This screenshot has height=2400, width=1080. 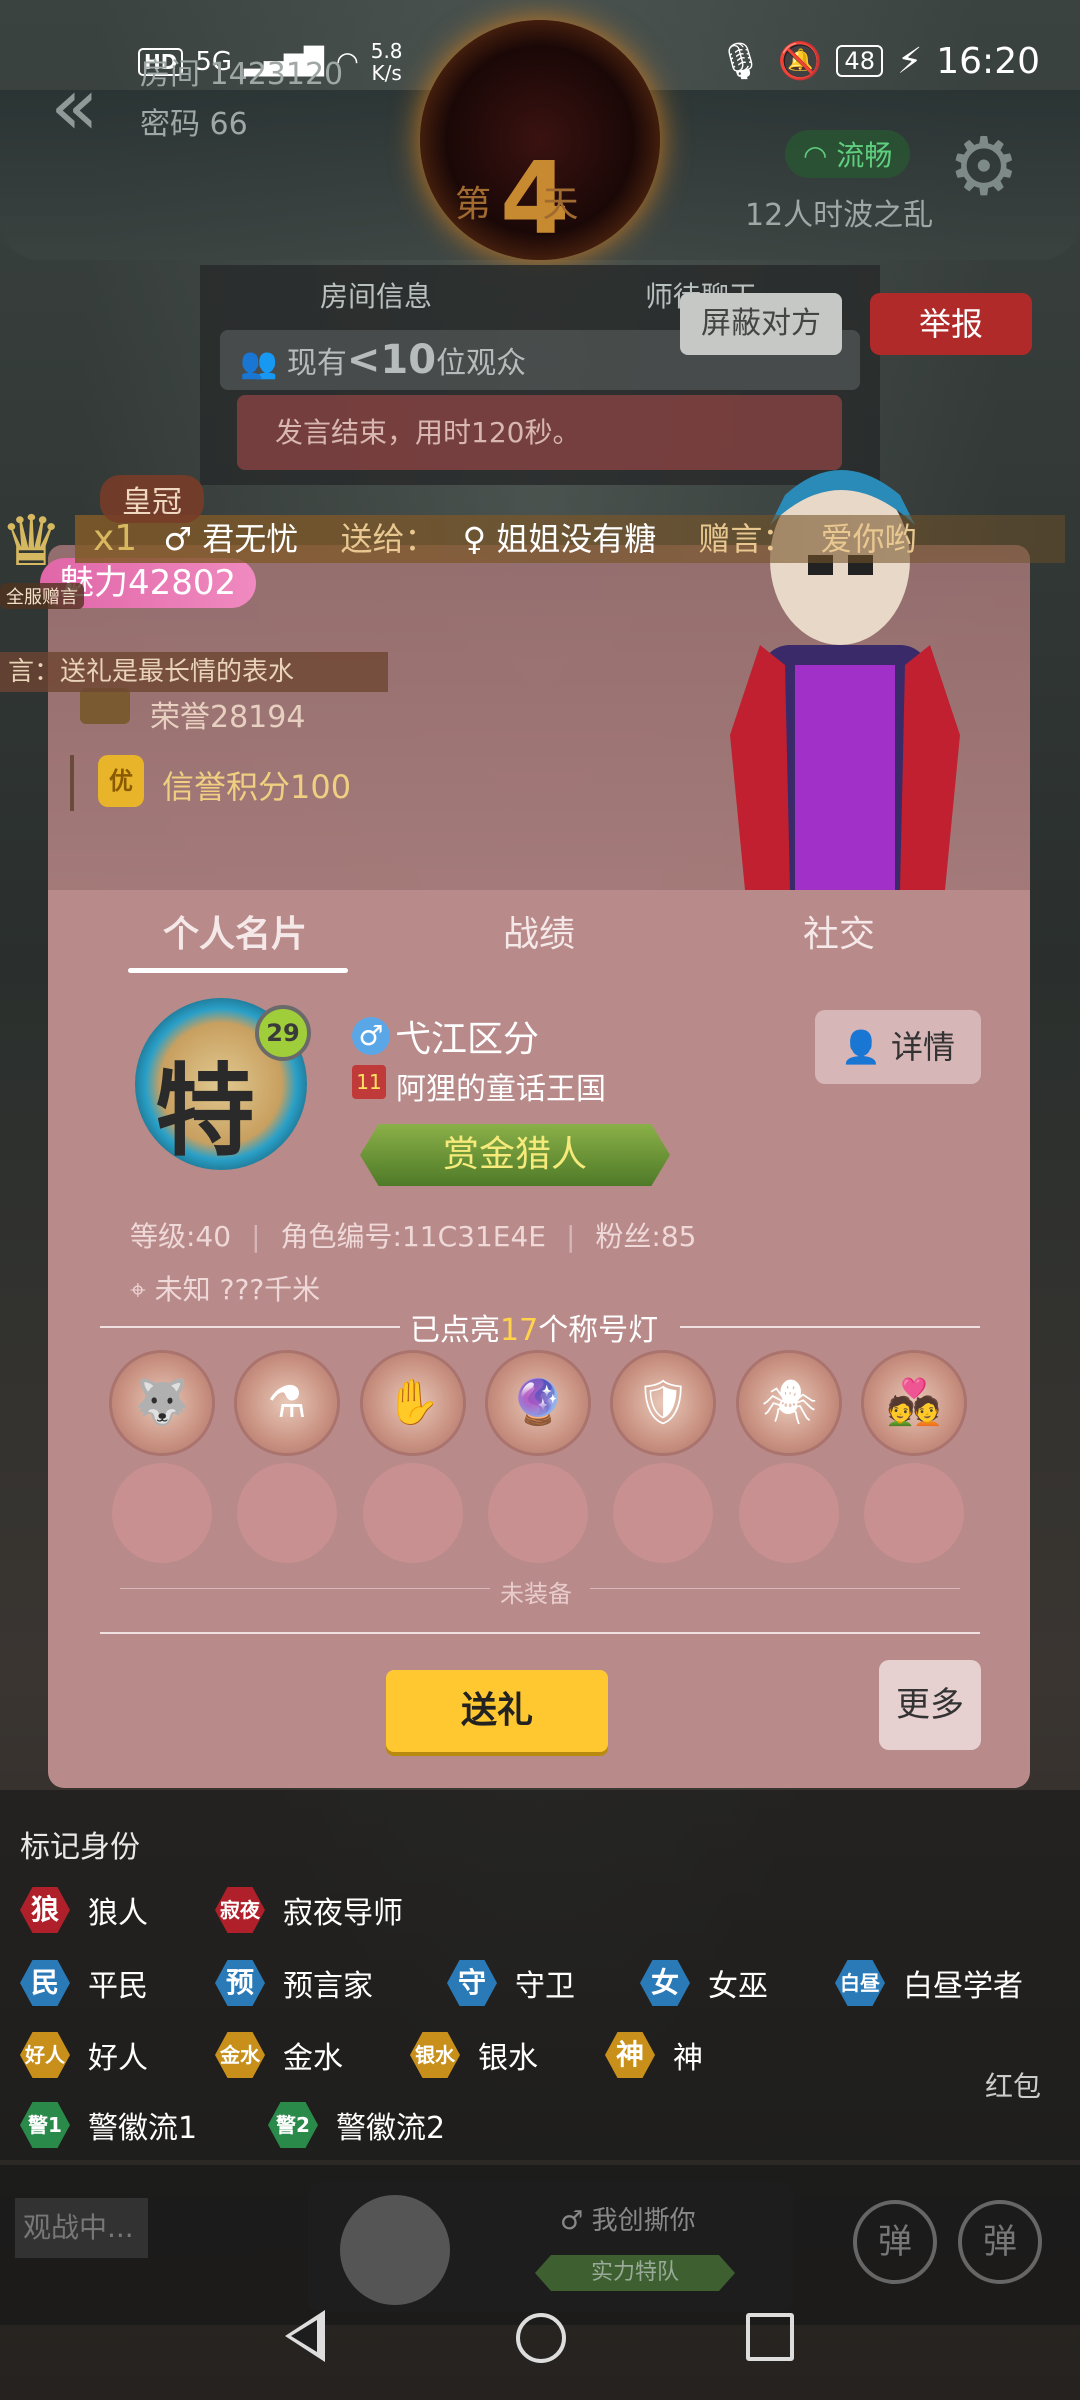 I want to click on gift-message: 爱你哟, so click(x=868, y=539).